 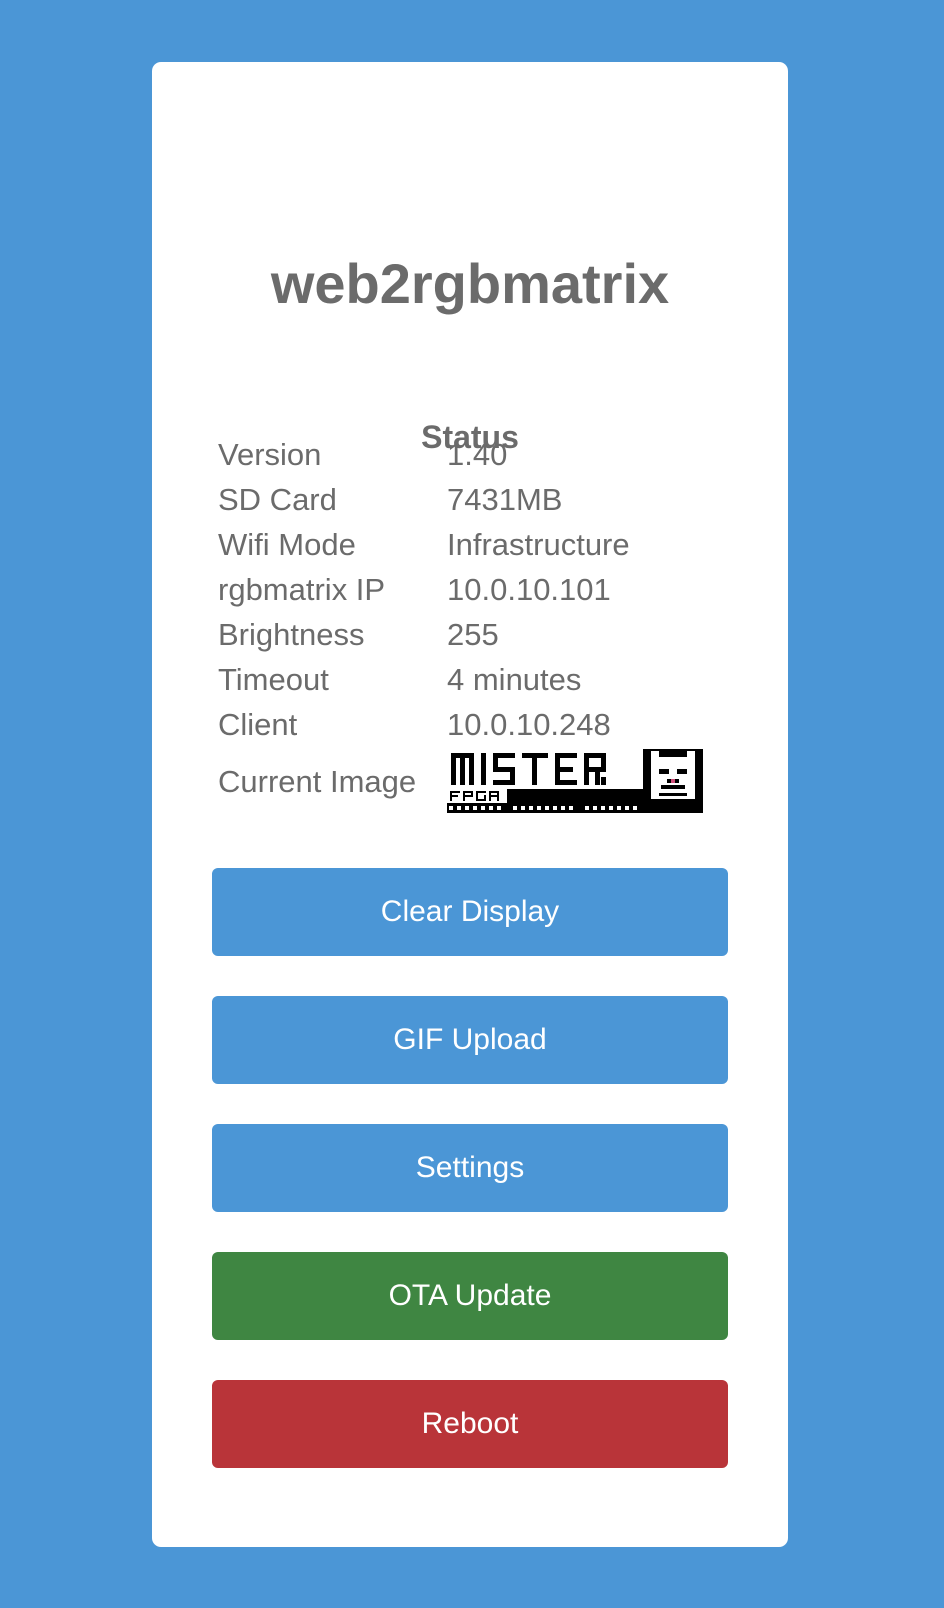 I want to click on status-label: Version, so click(x=270, y=454).